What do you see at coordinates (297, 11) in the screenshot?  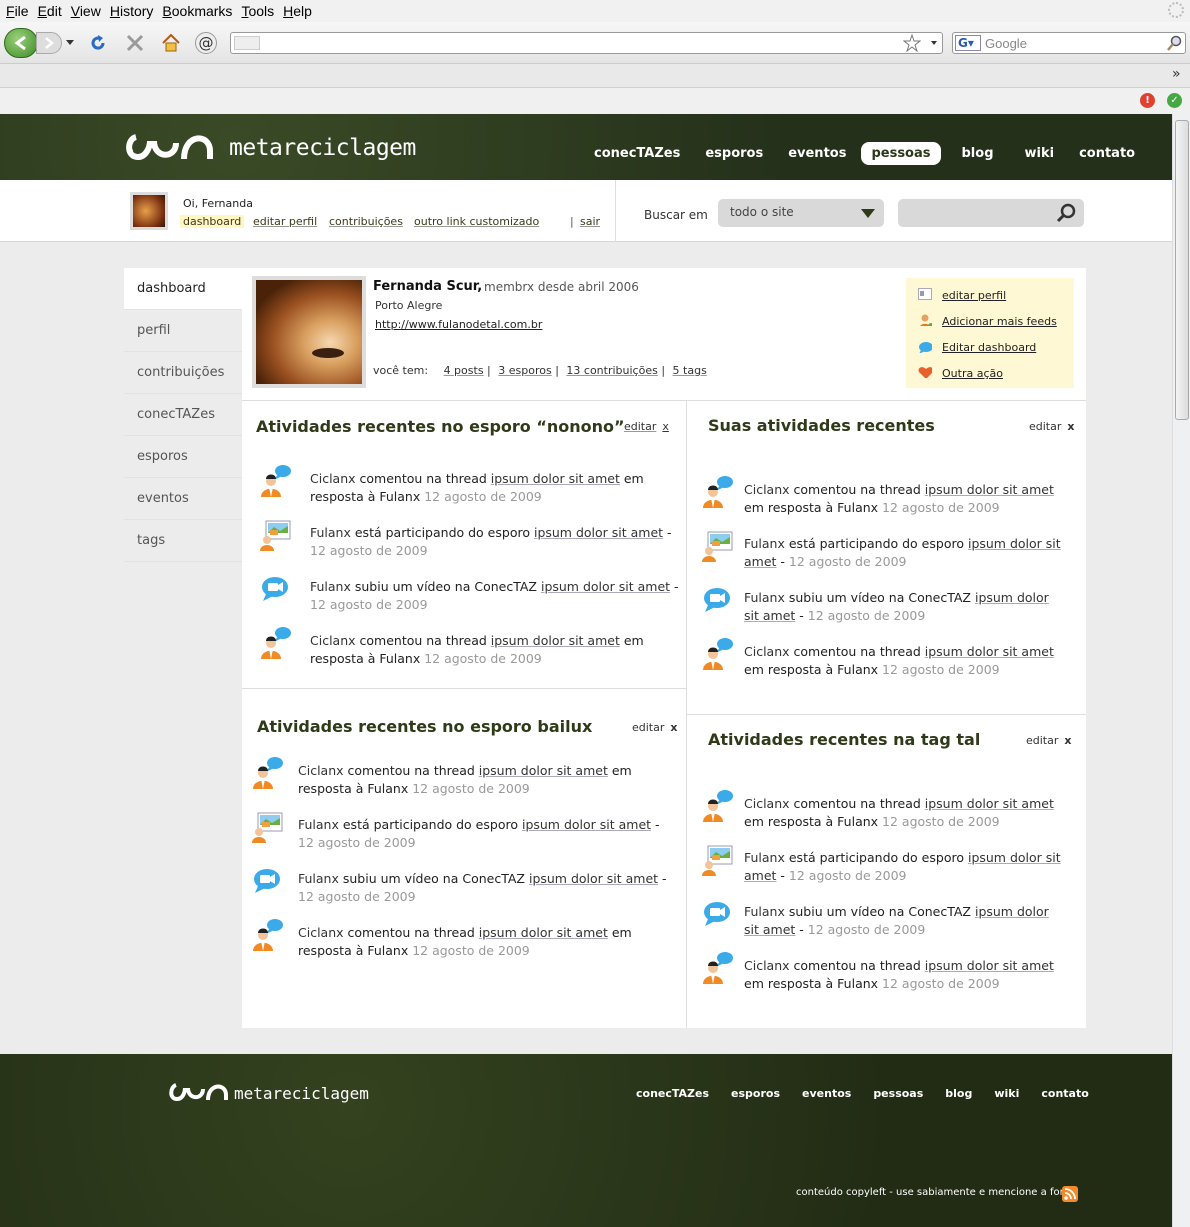 I see `menu-help: Help` at bounding box center [297, 11].